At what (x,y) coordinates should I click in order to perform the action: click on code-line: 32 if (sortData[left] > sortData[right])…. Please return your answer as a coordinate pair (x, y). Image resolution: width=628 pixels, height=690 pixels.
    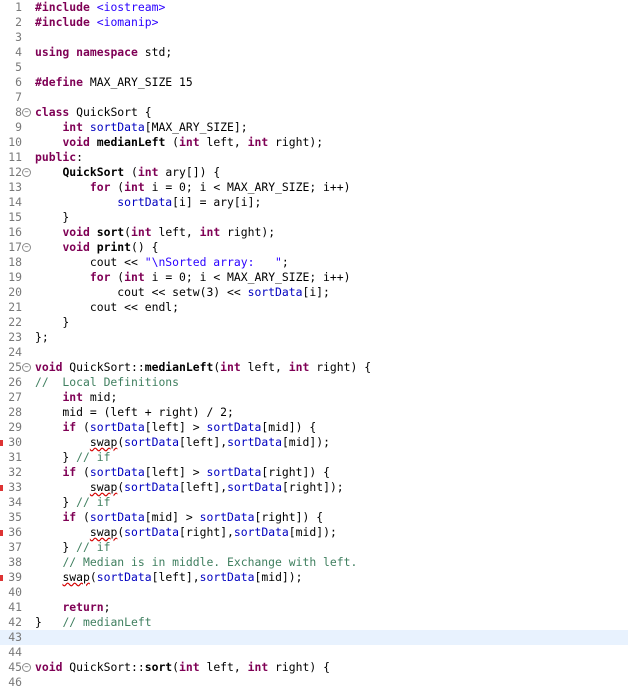
    Looking at the image, I should click on (314, 472).